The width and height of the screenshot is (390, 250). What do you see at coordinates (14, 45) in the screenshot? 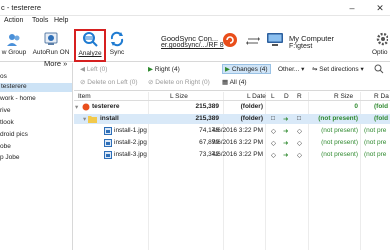
I see `new-group-button: w Group` at bounding box center [14, 45].